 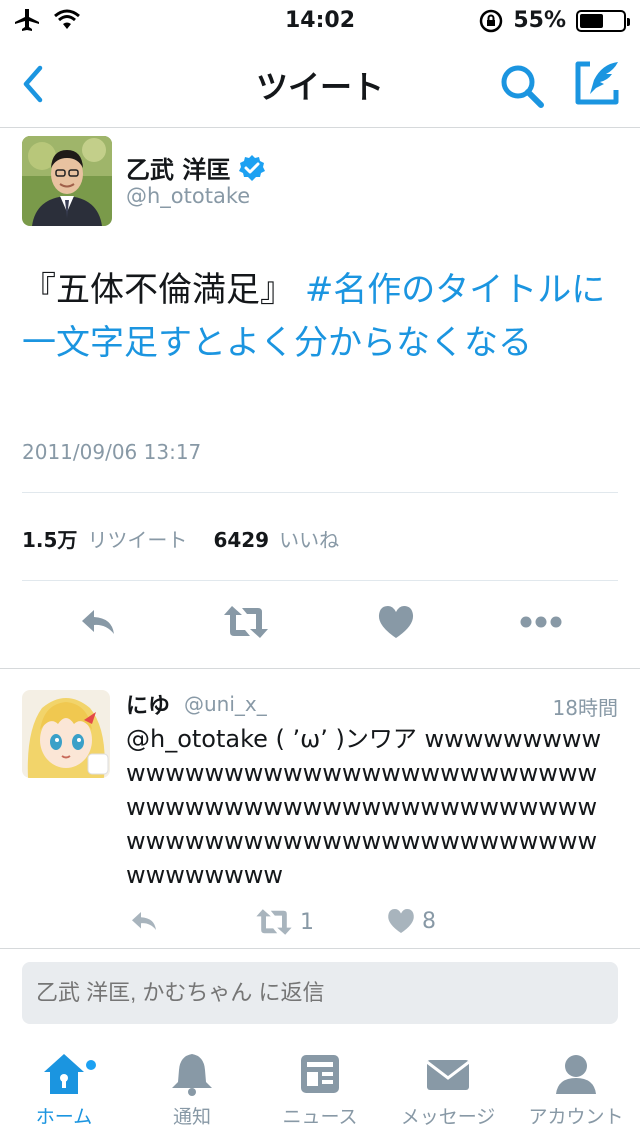 What do you see at coordinates (64, 1074) in the screenshot?
I see `home-icon` at bounding box center [64, 1074].